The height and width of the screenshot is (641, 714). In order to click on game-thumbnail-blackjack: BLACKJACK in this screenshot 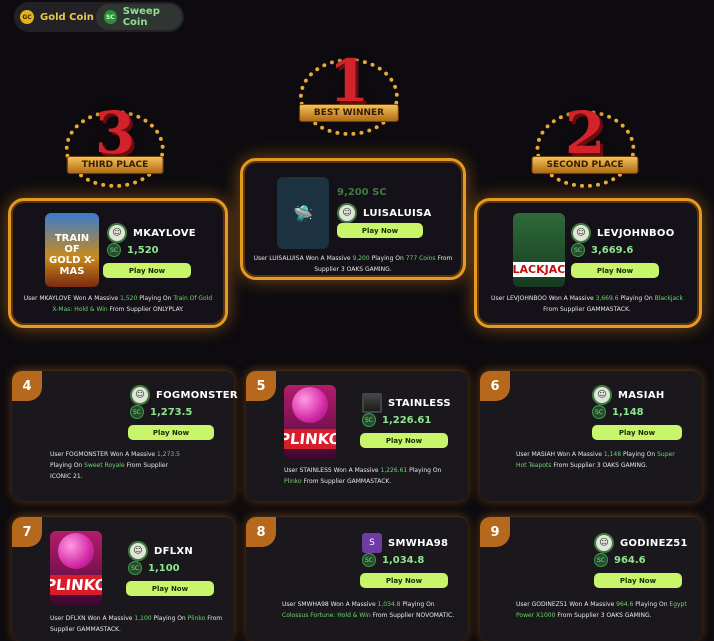, I will do `click(539, 250)`.